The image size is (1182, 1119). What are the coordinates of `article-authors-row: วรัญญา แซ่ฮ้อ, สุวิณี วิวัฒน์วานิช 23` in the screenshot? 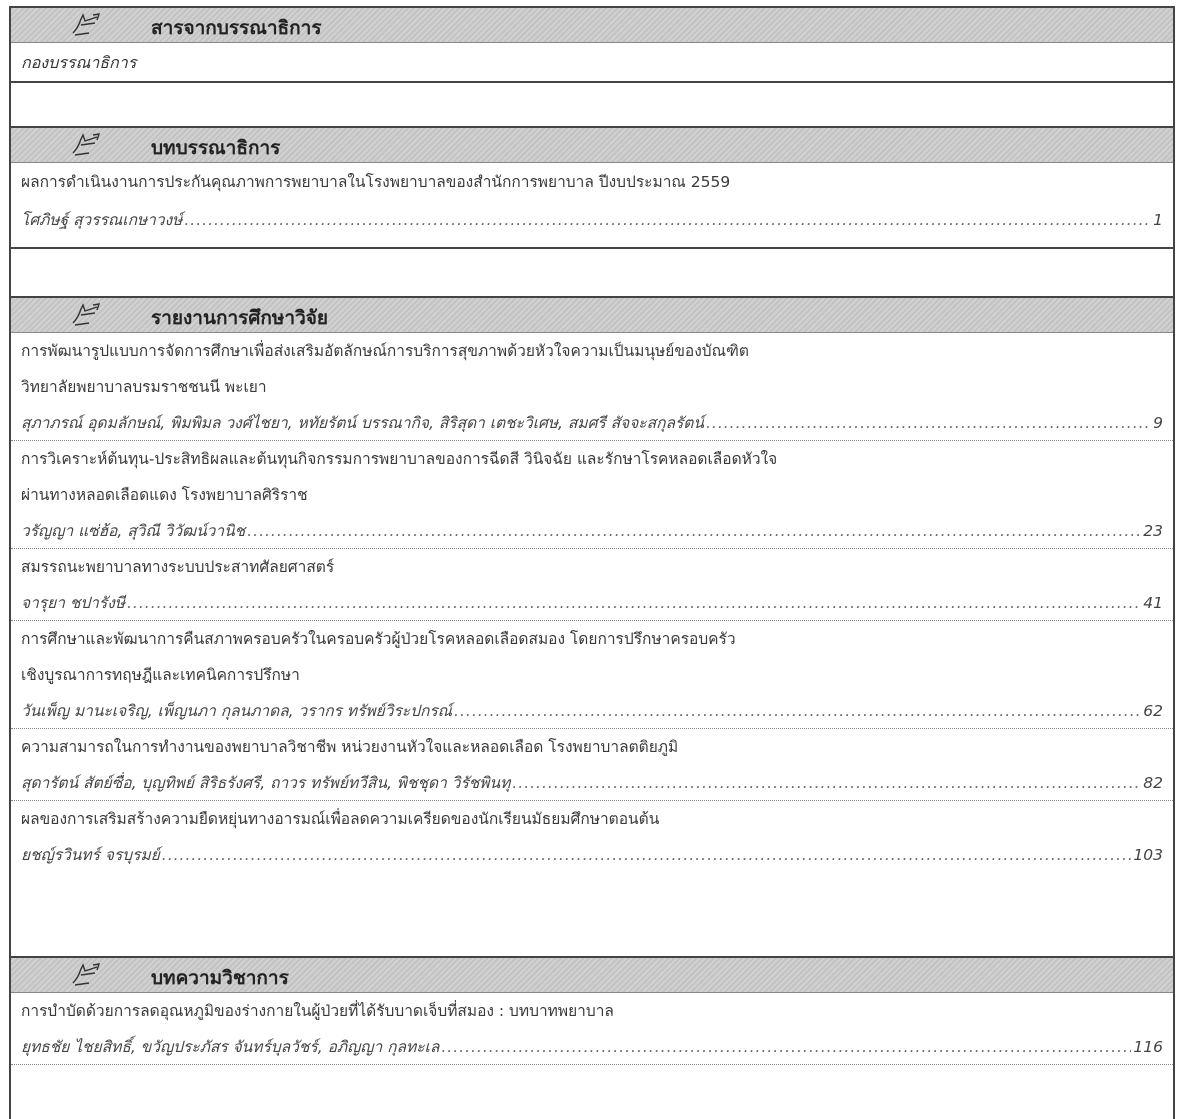 It's located at (592, 531).